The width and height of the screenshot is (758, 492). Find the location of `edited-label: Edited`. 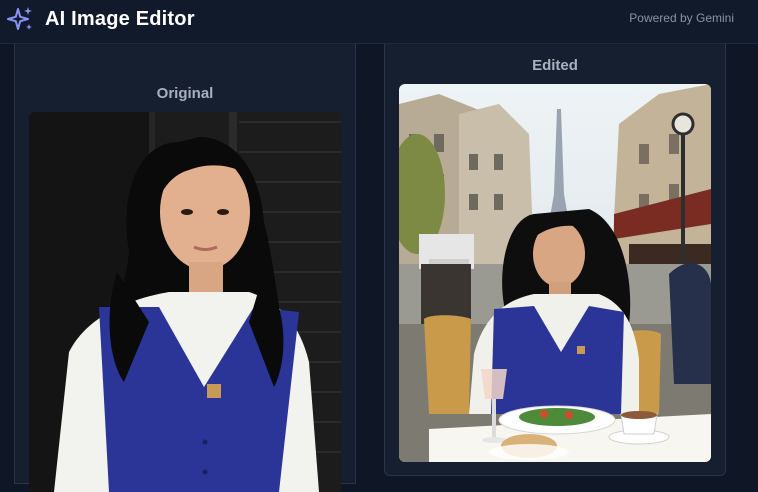

edited-label: Edited is located at coordinates (555, 65).